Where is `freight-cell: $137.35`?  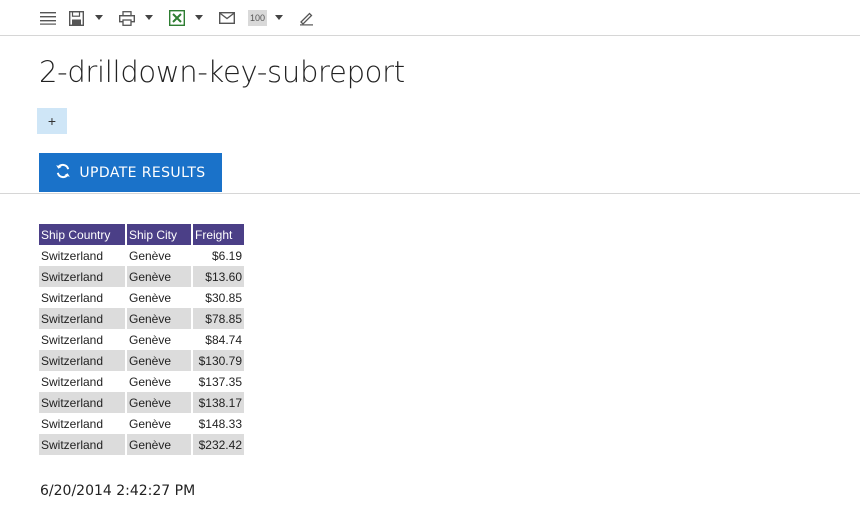 freight-cell: $137.35 is located at coordinates (219, 381).